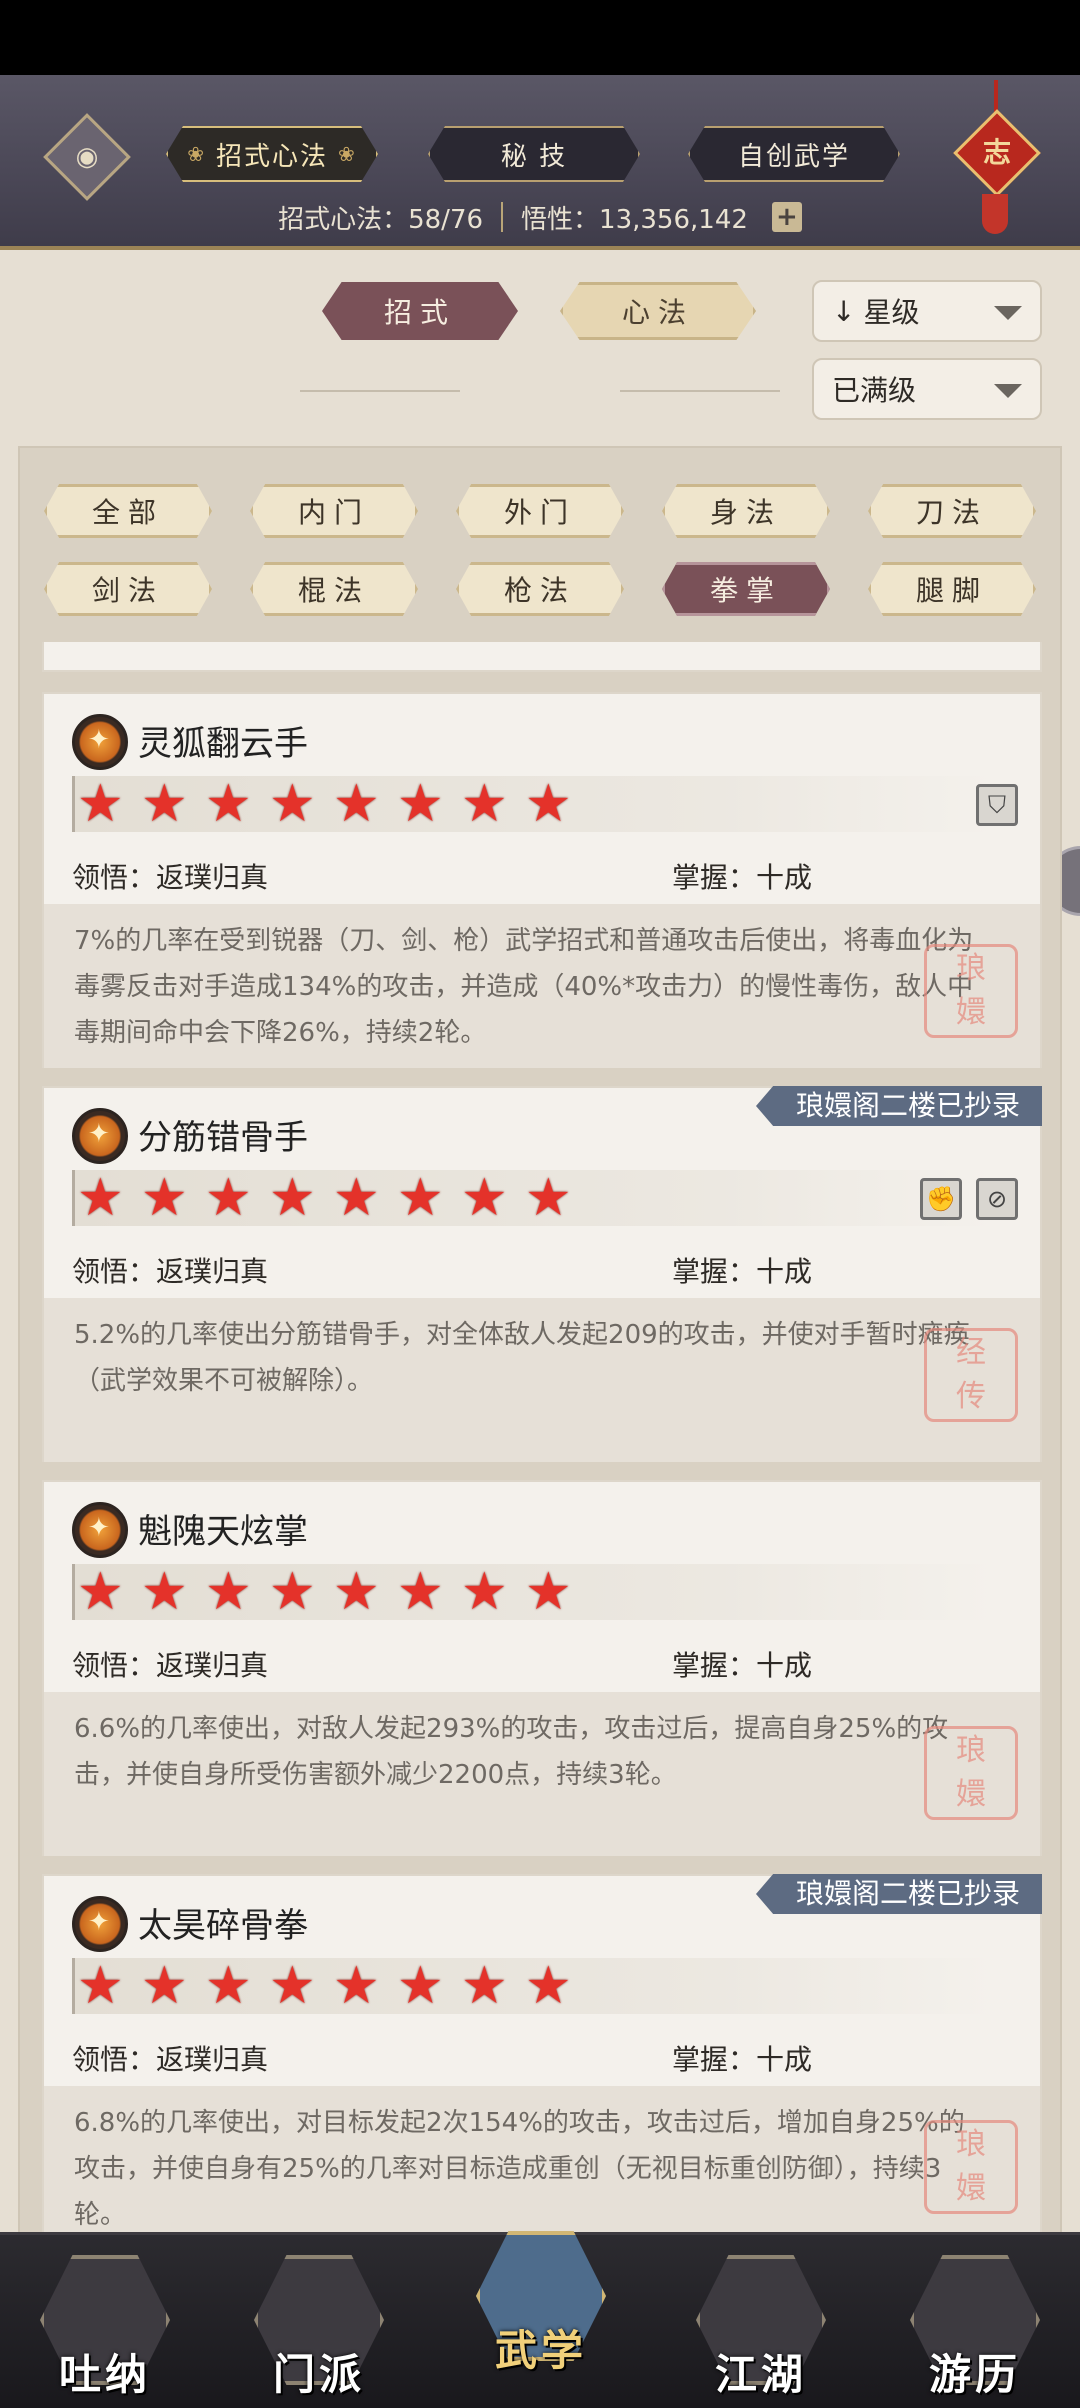 The image size is (1080, 2408). What do you see at coordinates (844, 311) in the screenshot?
I see `arrow-down-icon: ↓` at bounding box center [844, 311].